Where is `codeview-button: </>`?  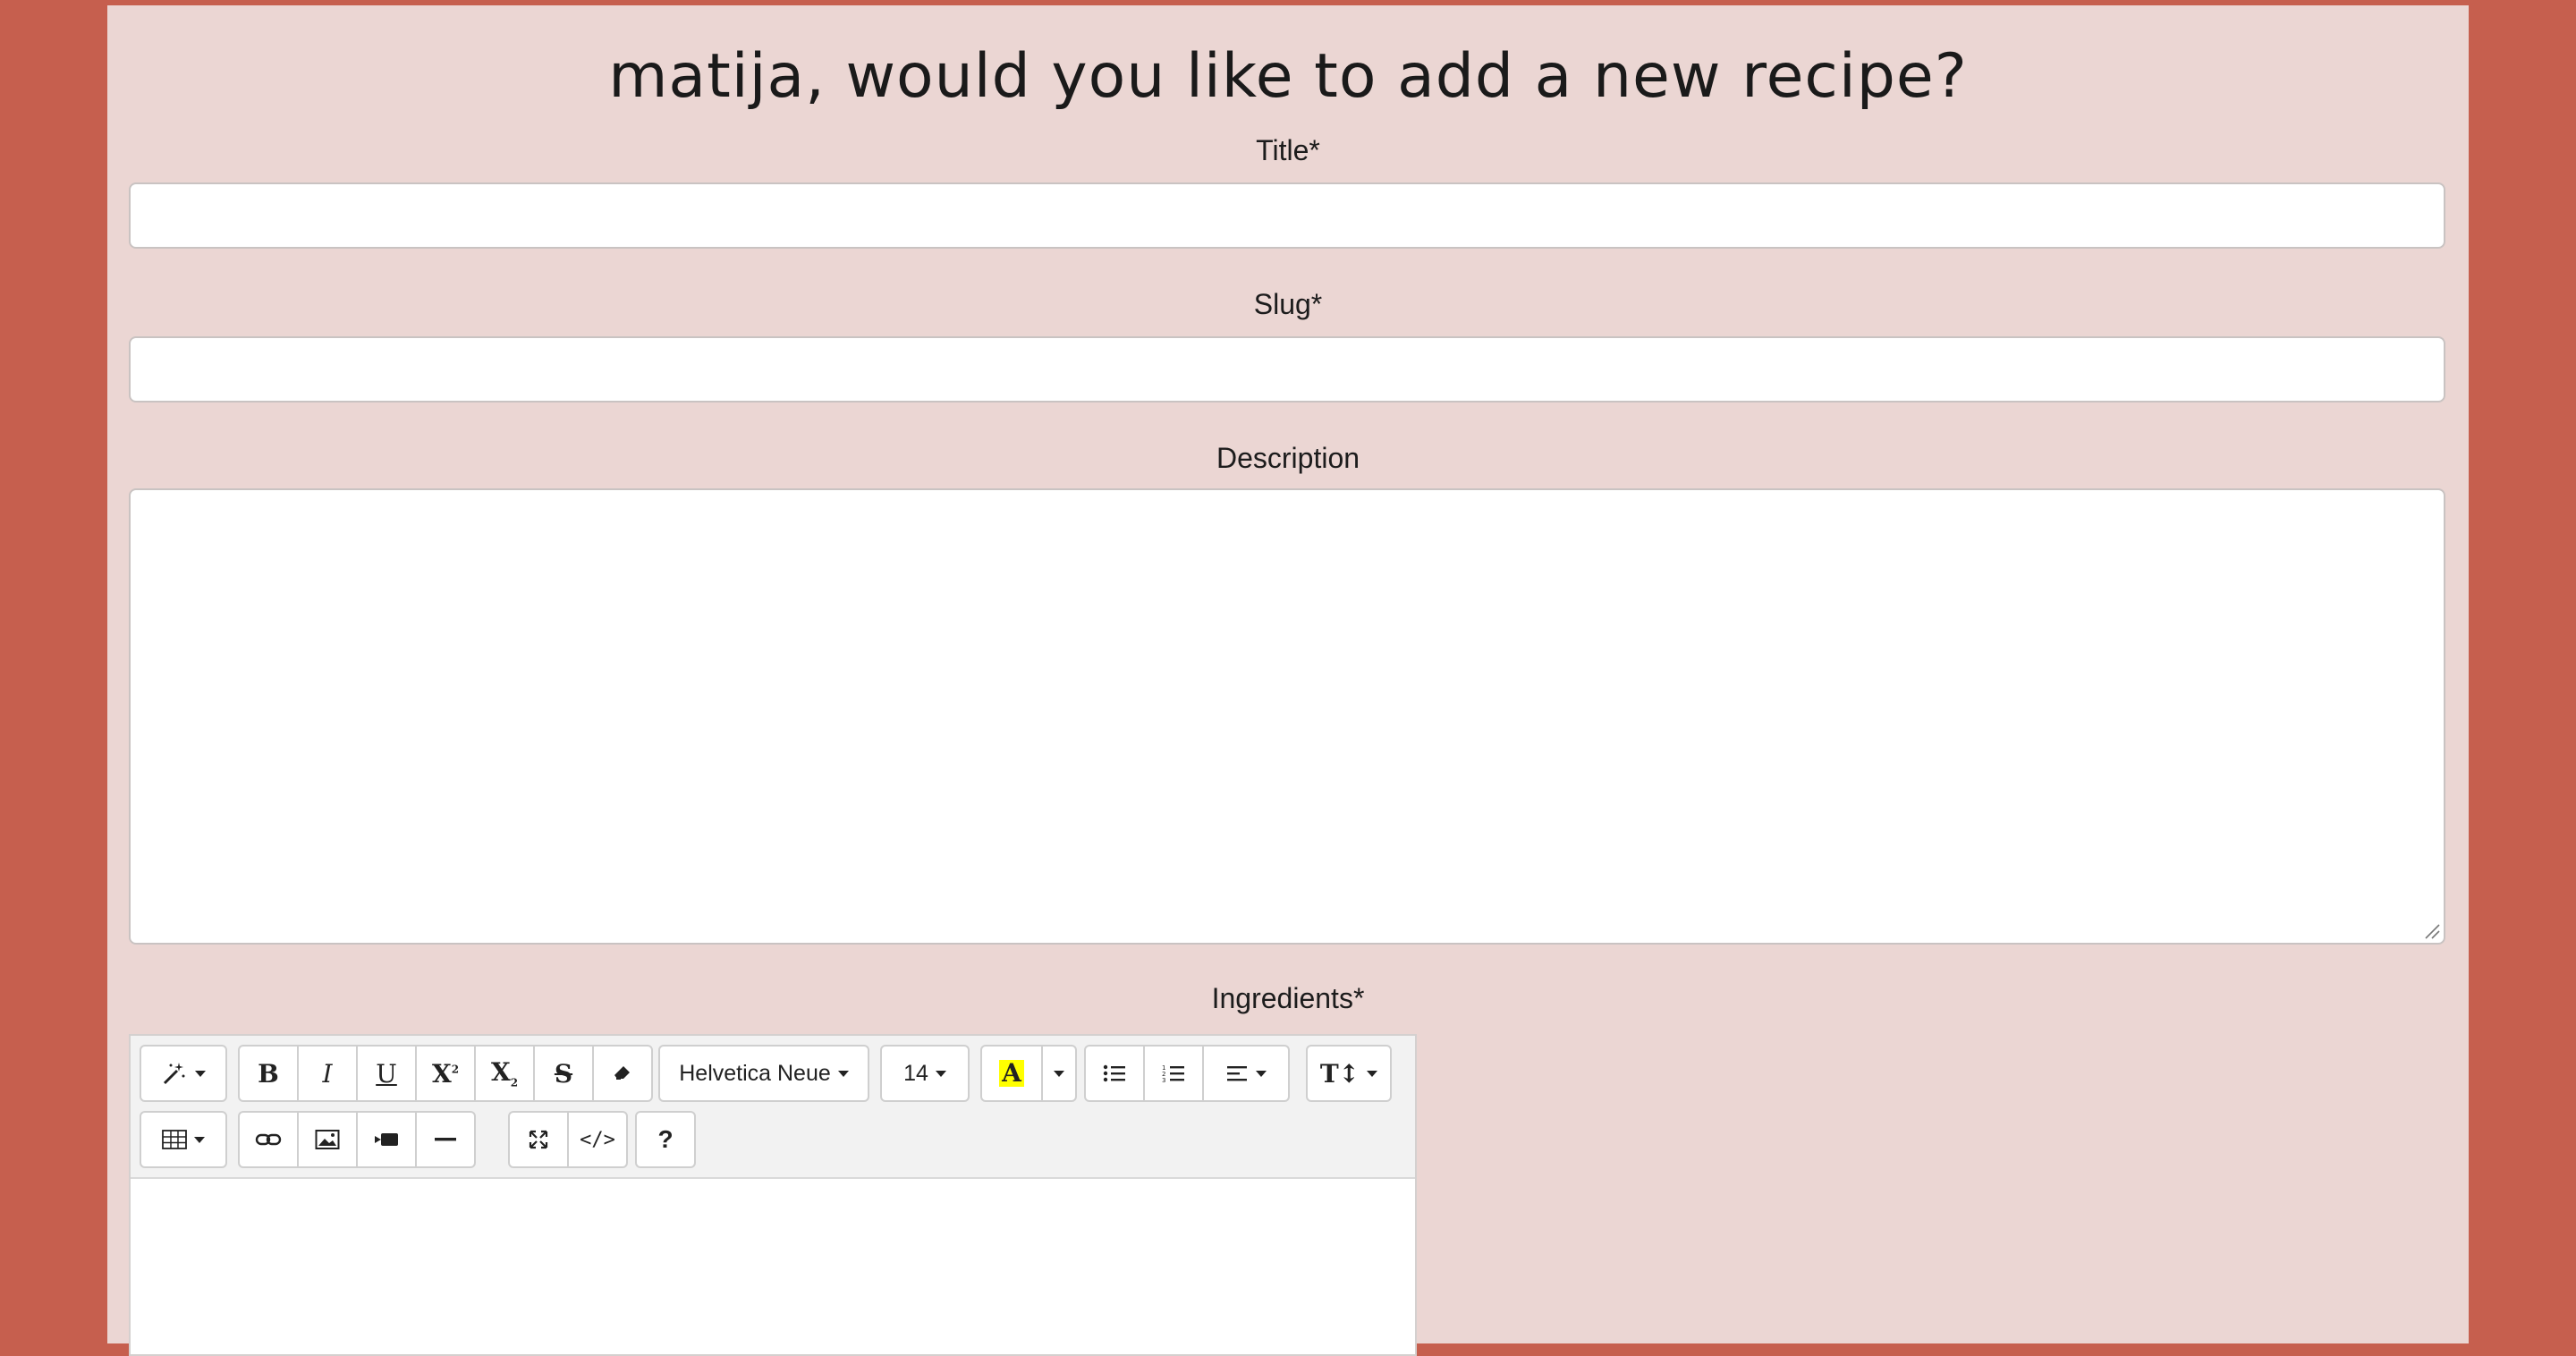 codeview-button: </> is located at coordinates (597, 1139).